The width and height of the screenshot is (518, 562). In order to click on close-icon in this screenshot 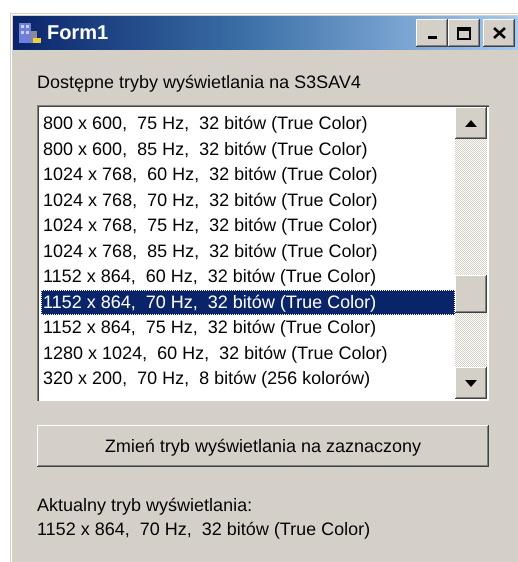, I will do `click(499, 33)`.